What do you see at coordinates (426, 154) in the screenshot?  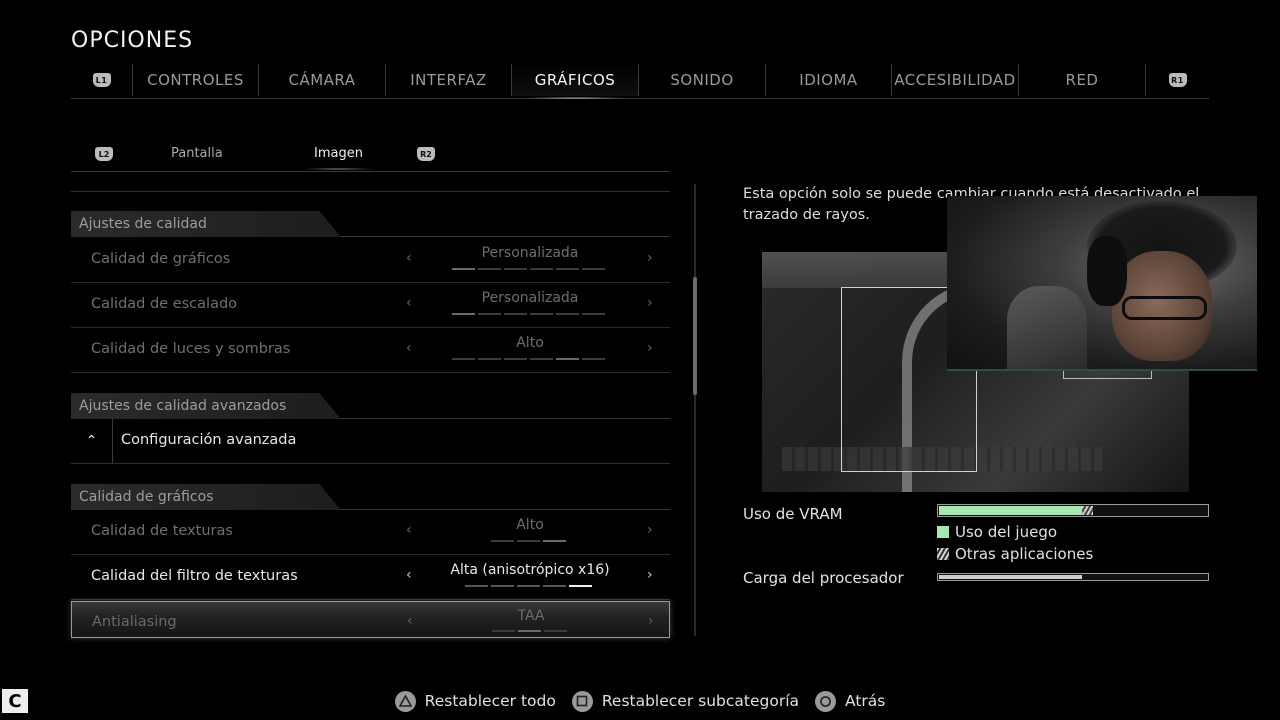 I see `r2-badge-icon: R2` at bounding box center [426, 154].